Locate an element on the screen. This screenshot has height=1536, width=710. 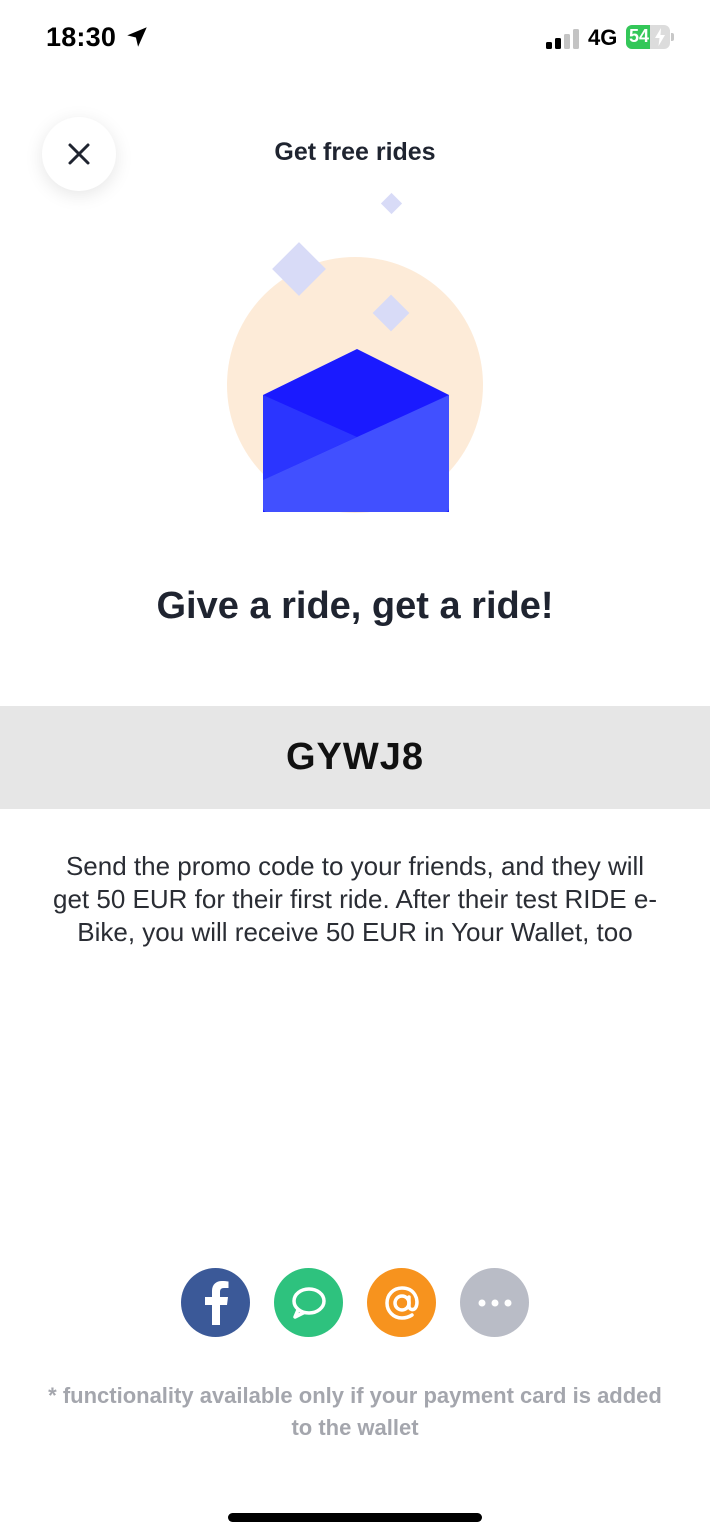
share-email-button is located at coordinates (401, 1302).